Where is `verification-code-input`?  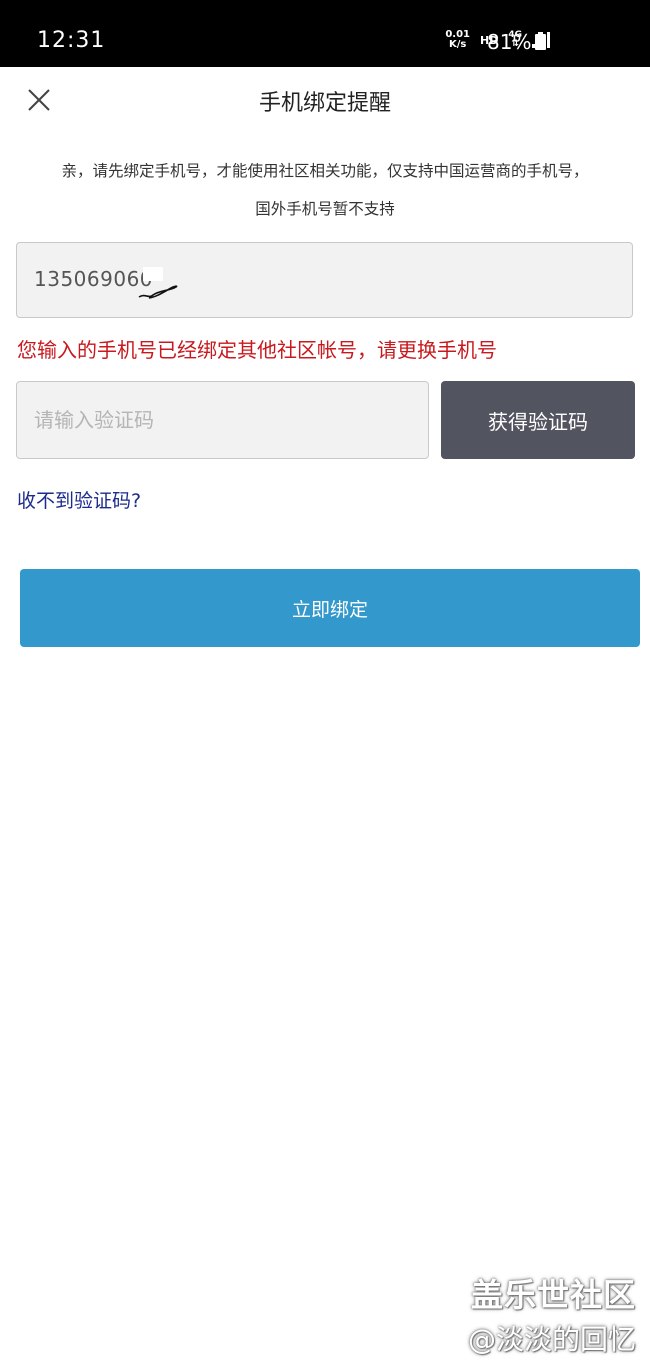
verification-code-input is located at coordinates (222, 420).